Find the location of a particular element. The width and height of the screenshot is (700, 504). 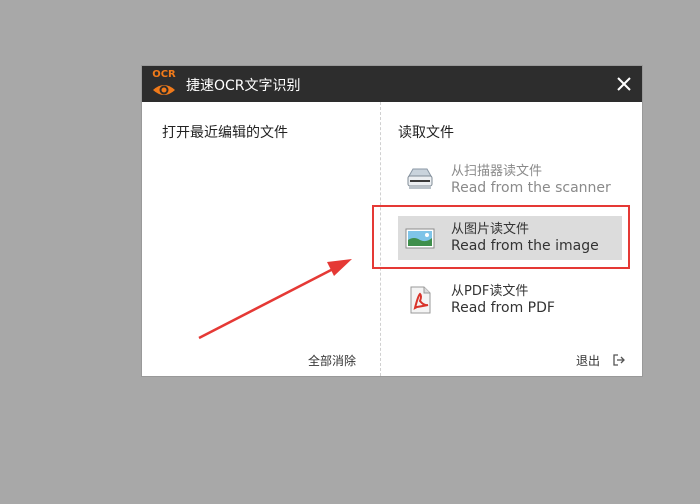

scanner-label-en: Read from the scanner is located at coordinates (531, 188).